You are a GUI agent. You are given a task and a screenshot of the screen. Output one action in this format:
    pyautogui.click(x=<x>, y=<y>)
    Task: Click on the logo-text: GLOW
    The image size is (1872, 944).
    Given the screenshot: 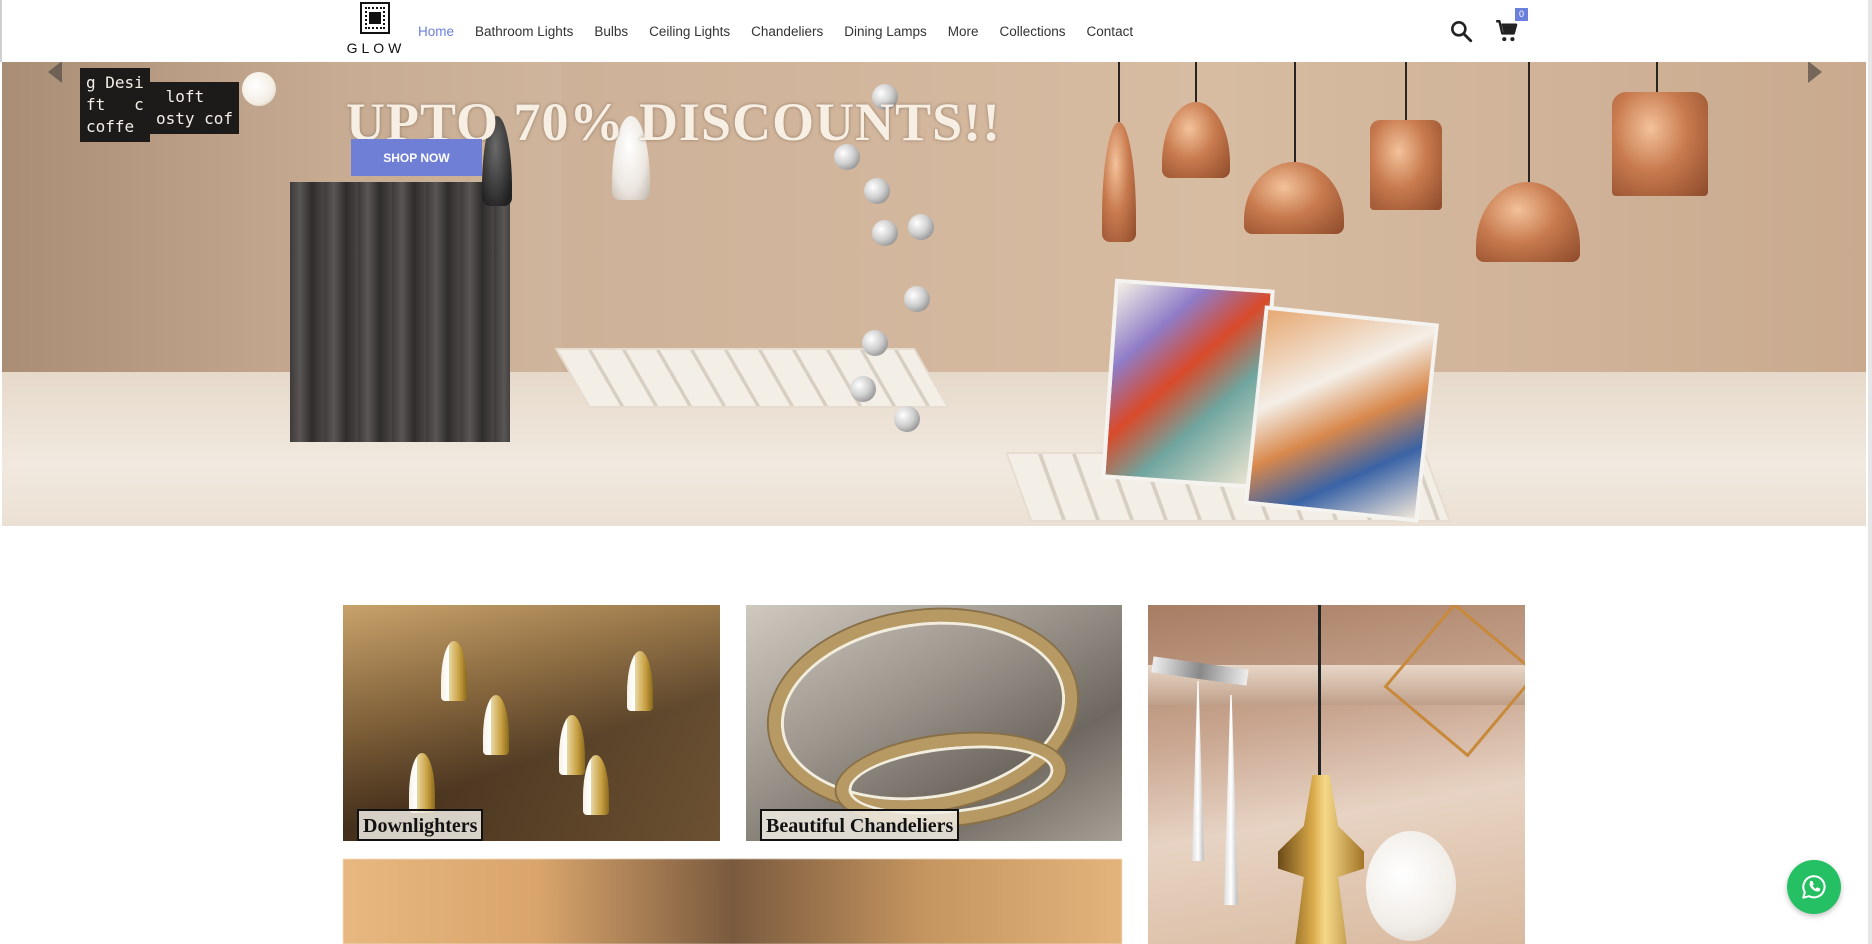 What is the action you would take?
    pyautogui.click(x=376, y=48)
    